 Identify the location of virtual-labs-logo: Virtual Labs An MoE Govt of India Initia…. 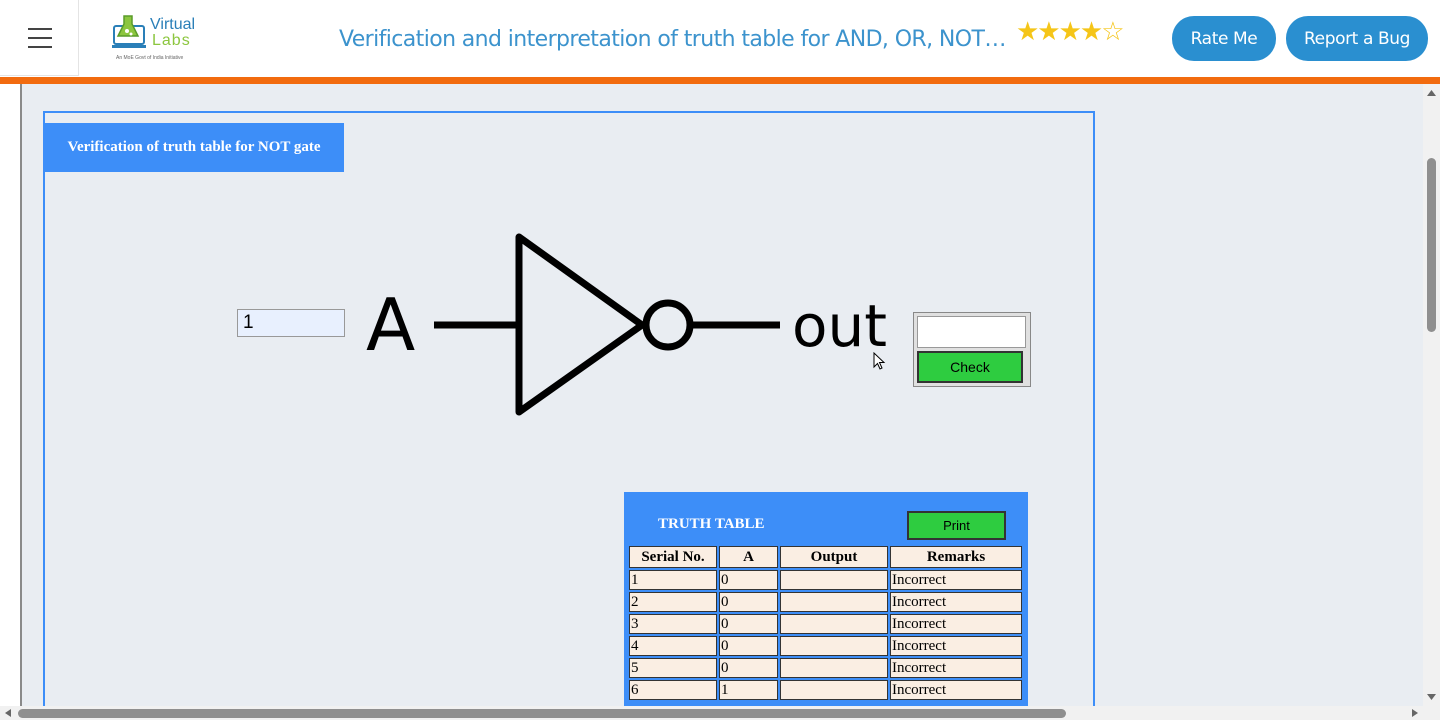
(156, 38).